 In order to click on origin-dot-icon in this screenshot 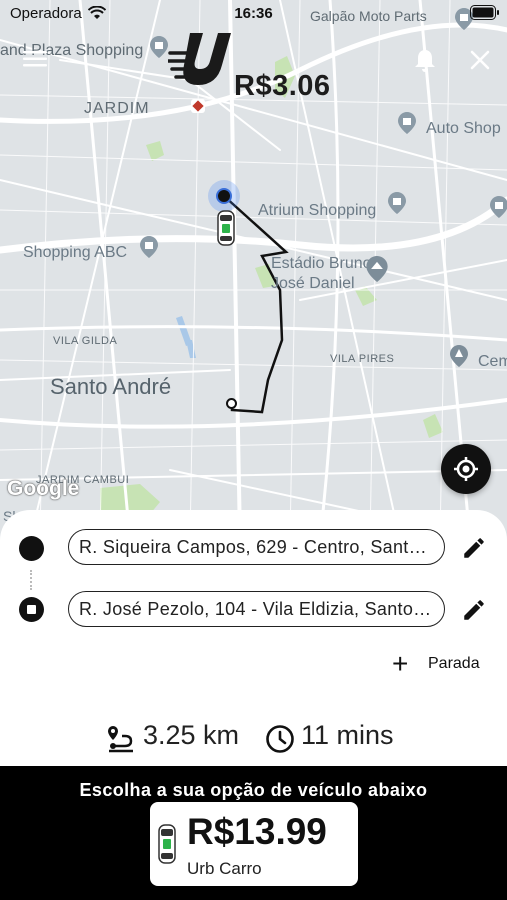, I will do `click(31, 548)`.